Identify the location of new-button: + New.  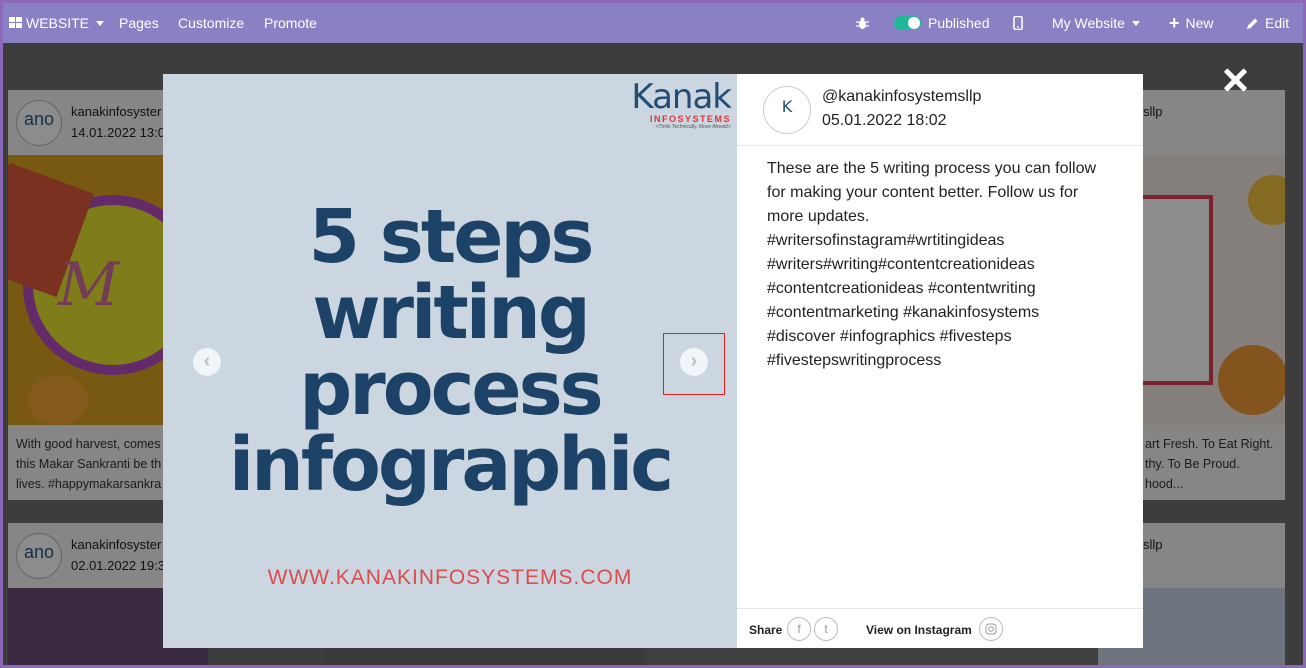
(1191, 23).